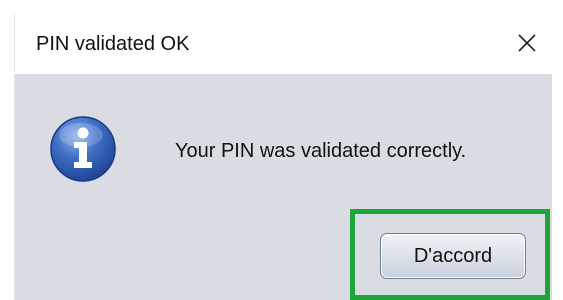  I want to click on info-icon, so click(83, 149).